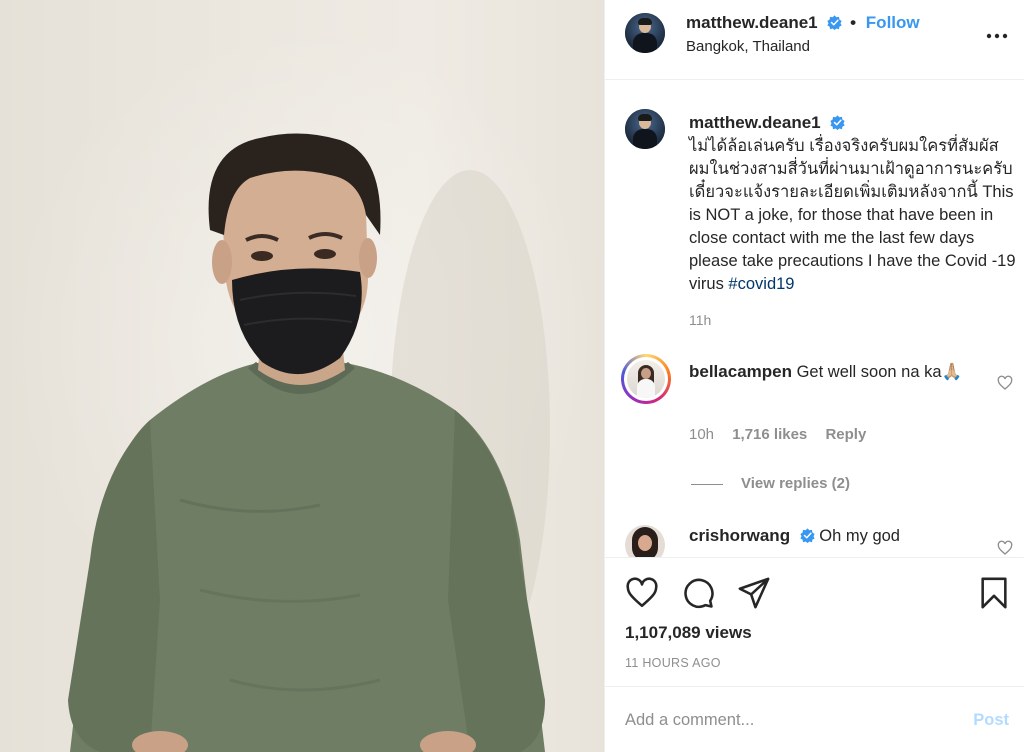 This screenshot has height=752, width=1024. I want to click on replies-divider, so click(707, 484).